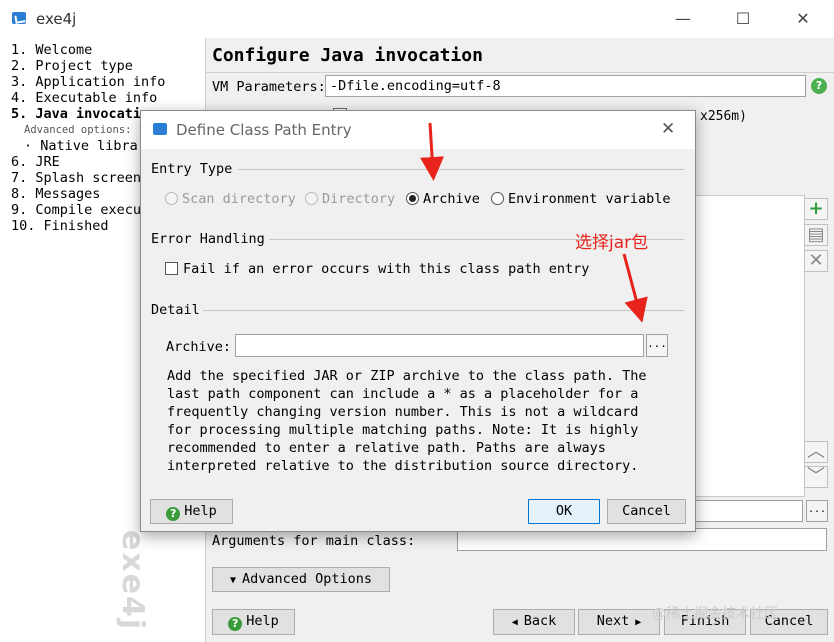 This screenshot has height=642, width=834. I want to click on arrow-right-icon: ▶, so click(635, 622).